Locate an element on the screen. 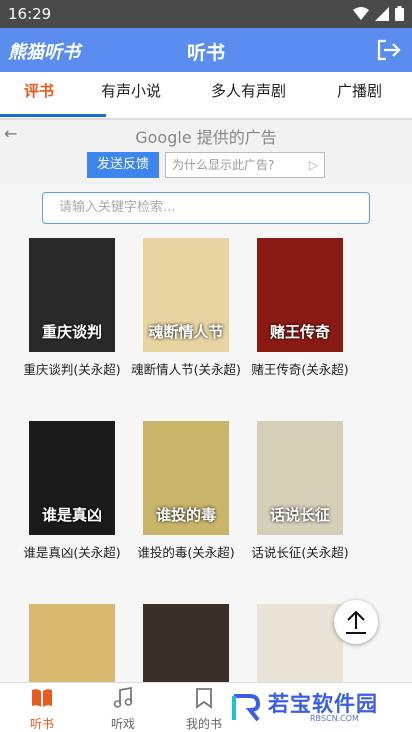  book-cover: 猎人与 is located at coordinates (186, 643).